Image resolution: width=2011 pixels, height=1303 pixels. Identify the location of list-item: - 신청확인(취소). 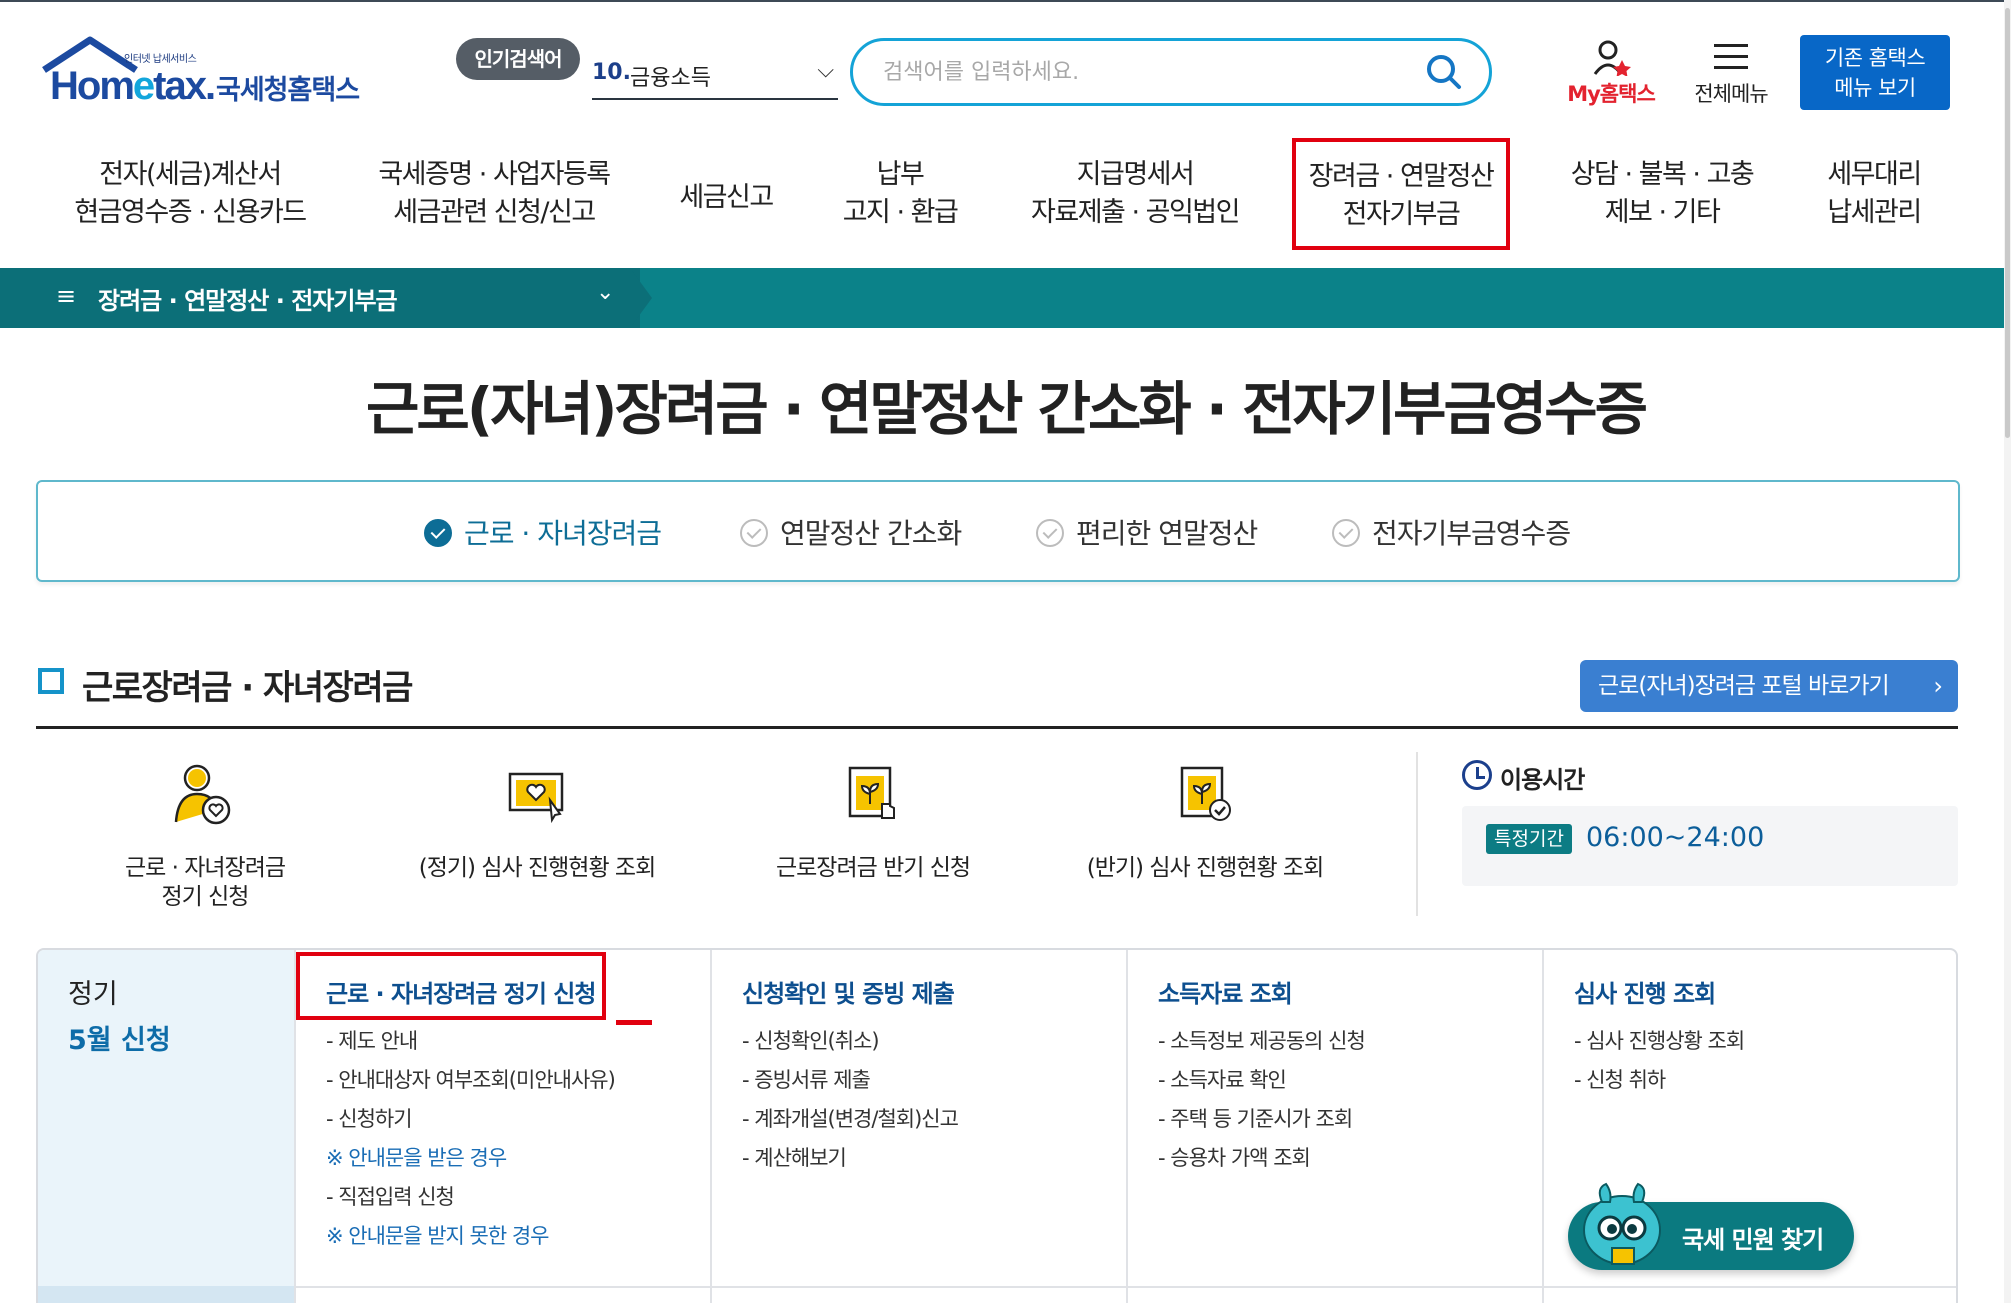
(850, 1041).